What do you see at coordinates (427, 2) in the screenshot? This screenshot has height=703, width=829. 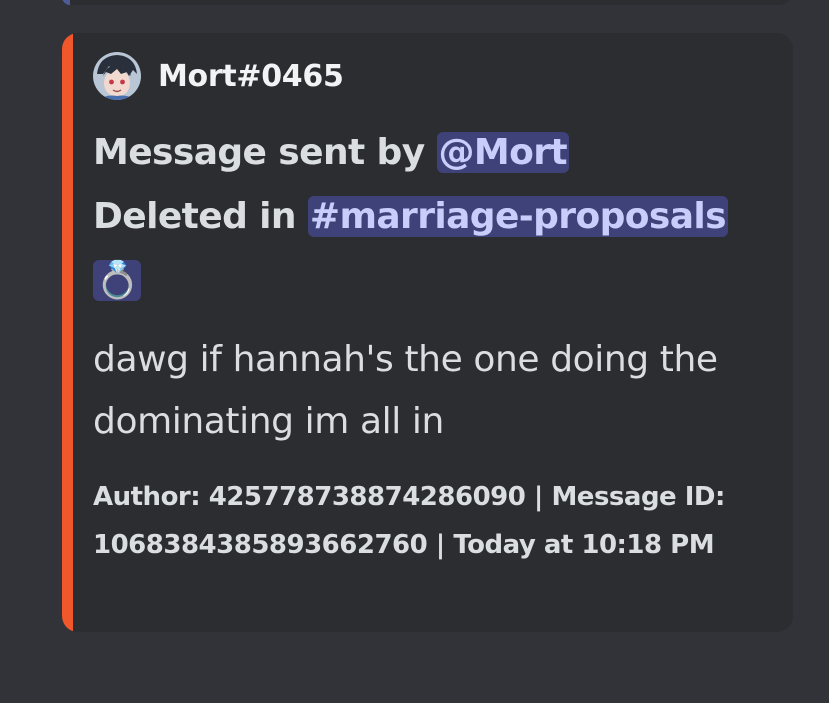 I see `previous-embed` at bounding box center [427, 2].